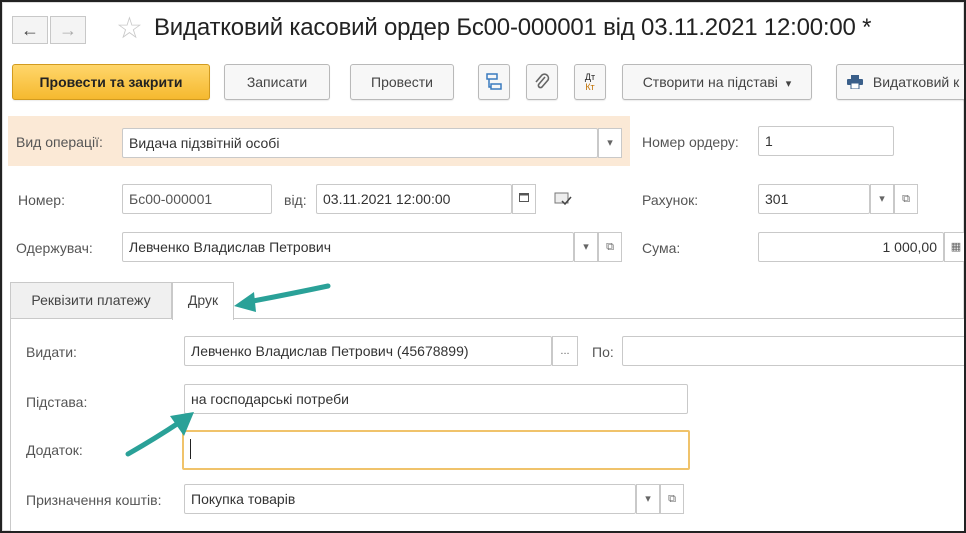 Image resolution: width=966 pixels, height=533 pixels. What do you see at coordinates (436, 399) in the screenshot?
I see `basis-field: на господарські потреби` at bounding box center [436, 399].